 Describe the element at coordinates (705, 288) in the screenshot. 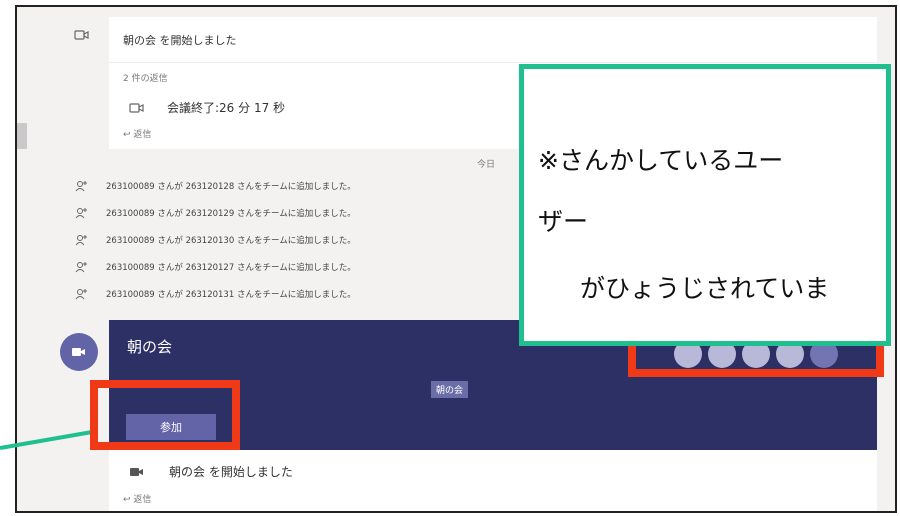

I see `callout-text: がひょうじされていま` at that location.